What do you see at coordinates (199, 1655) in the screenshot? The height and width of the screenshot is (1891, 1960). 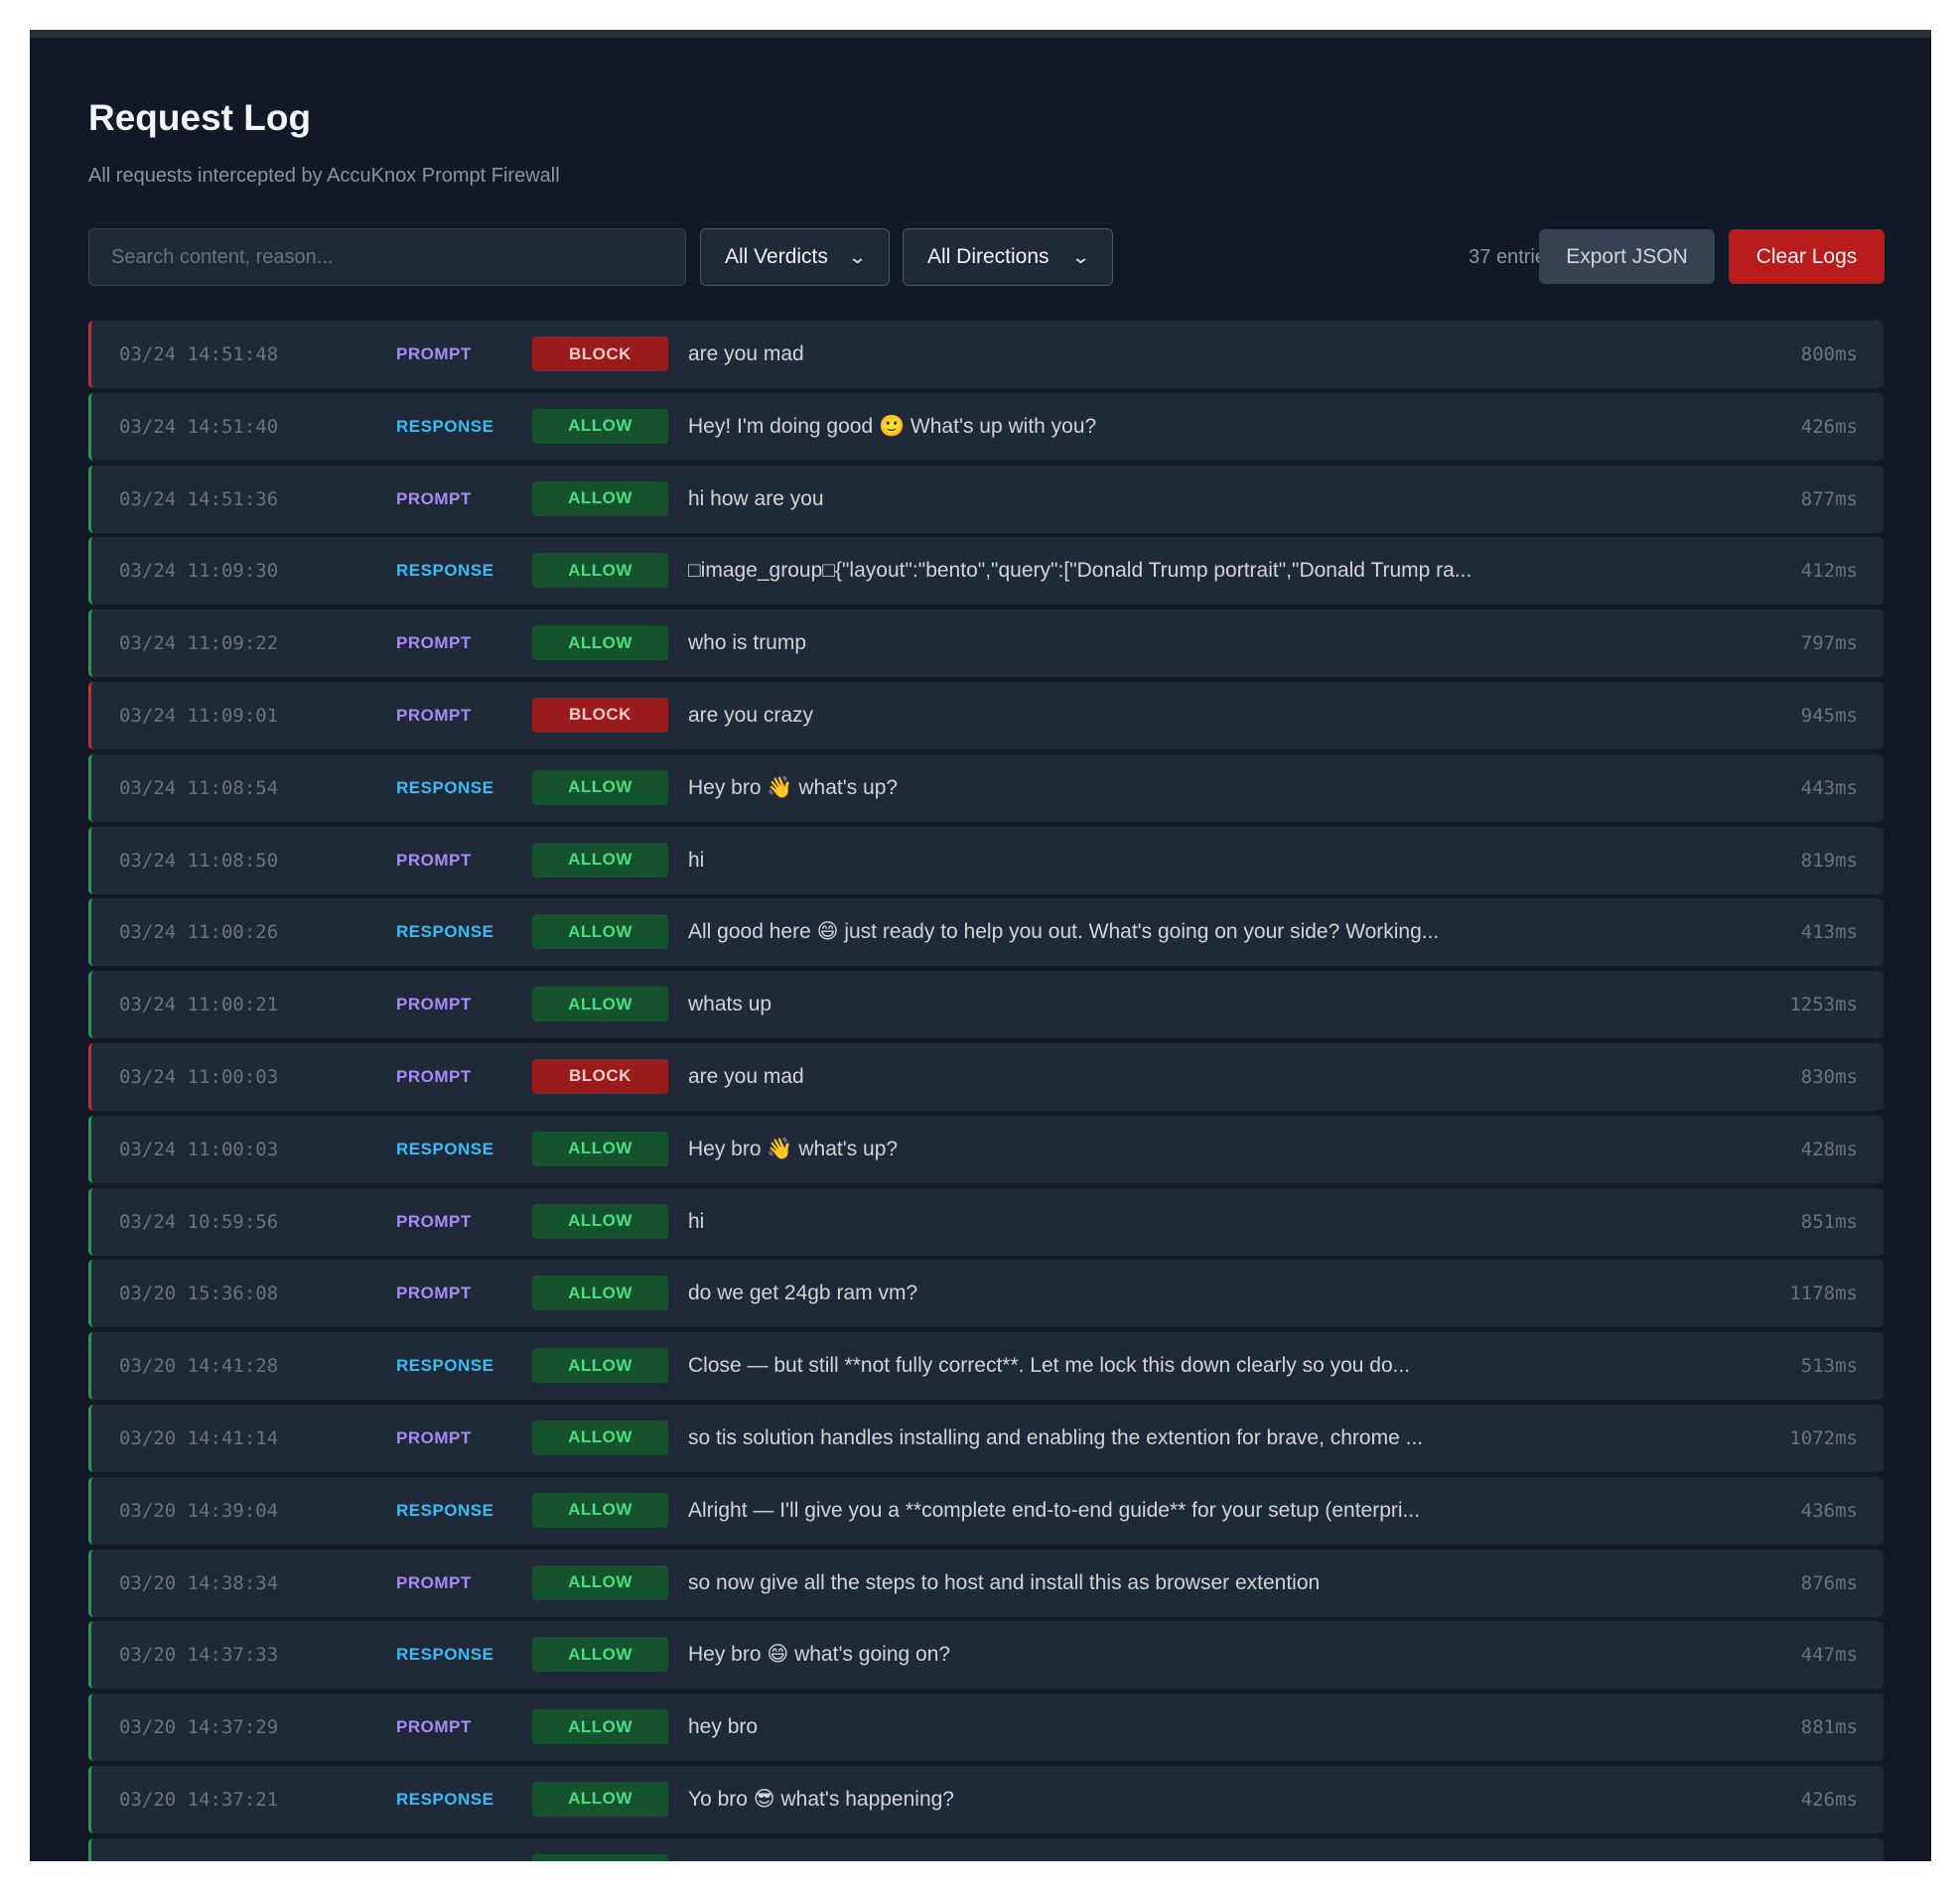 I see `log-timestamp: 03/20 14:37:33` at bounding box center [199, 1655].